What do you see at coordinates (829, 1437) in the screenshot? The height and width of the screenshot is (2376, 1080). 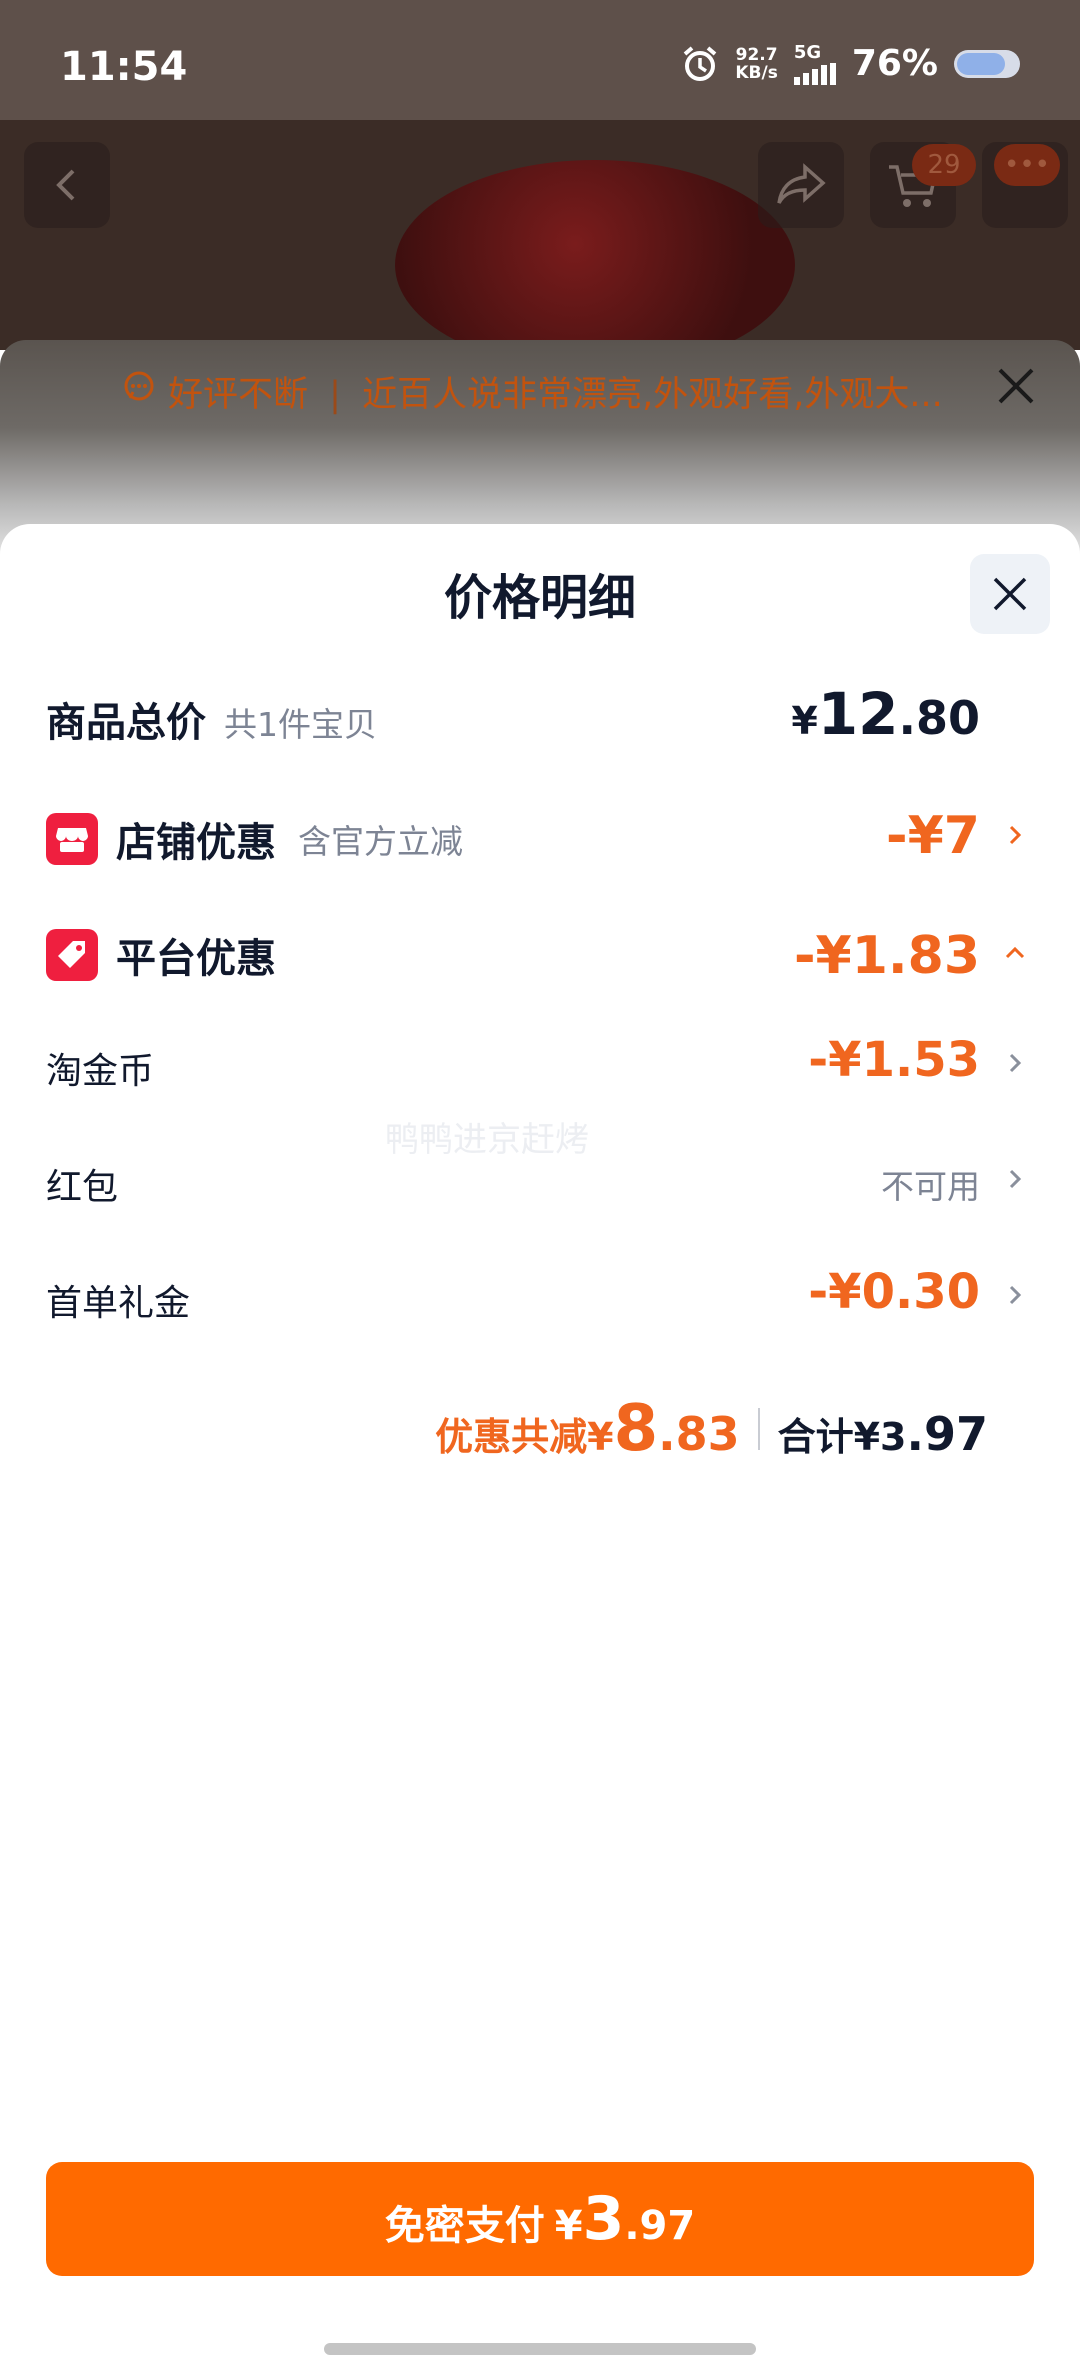 I see `grand-total-label: 合计¥` at bounding box center [829, 1437].